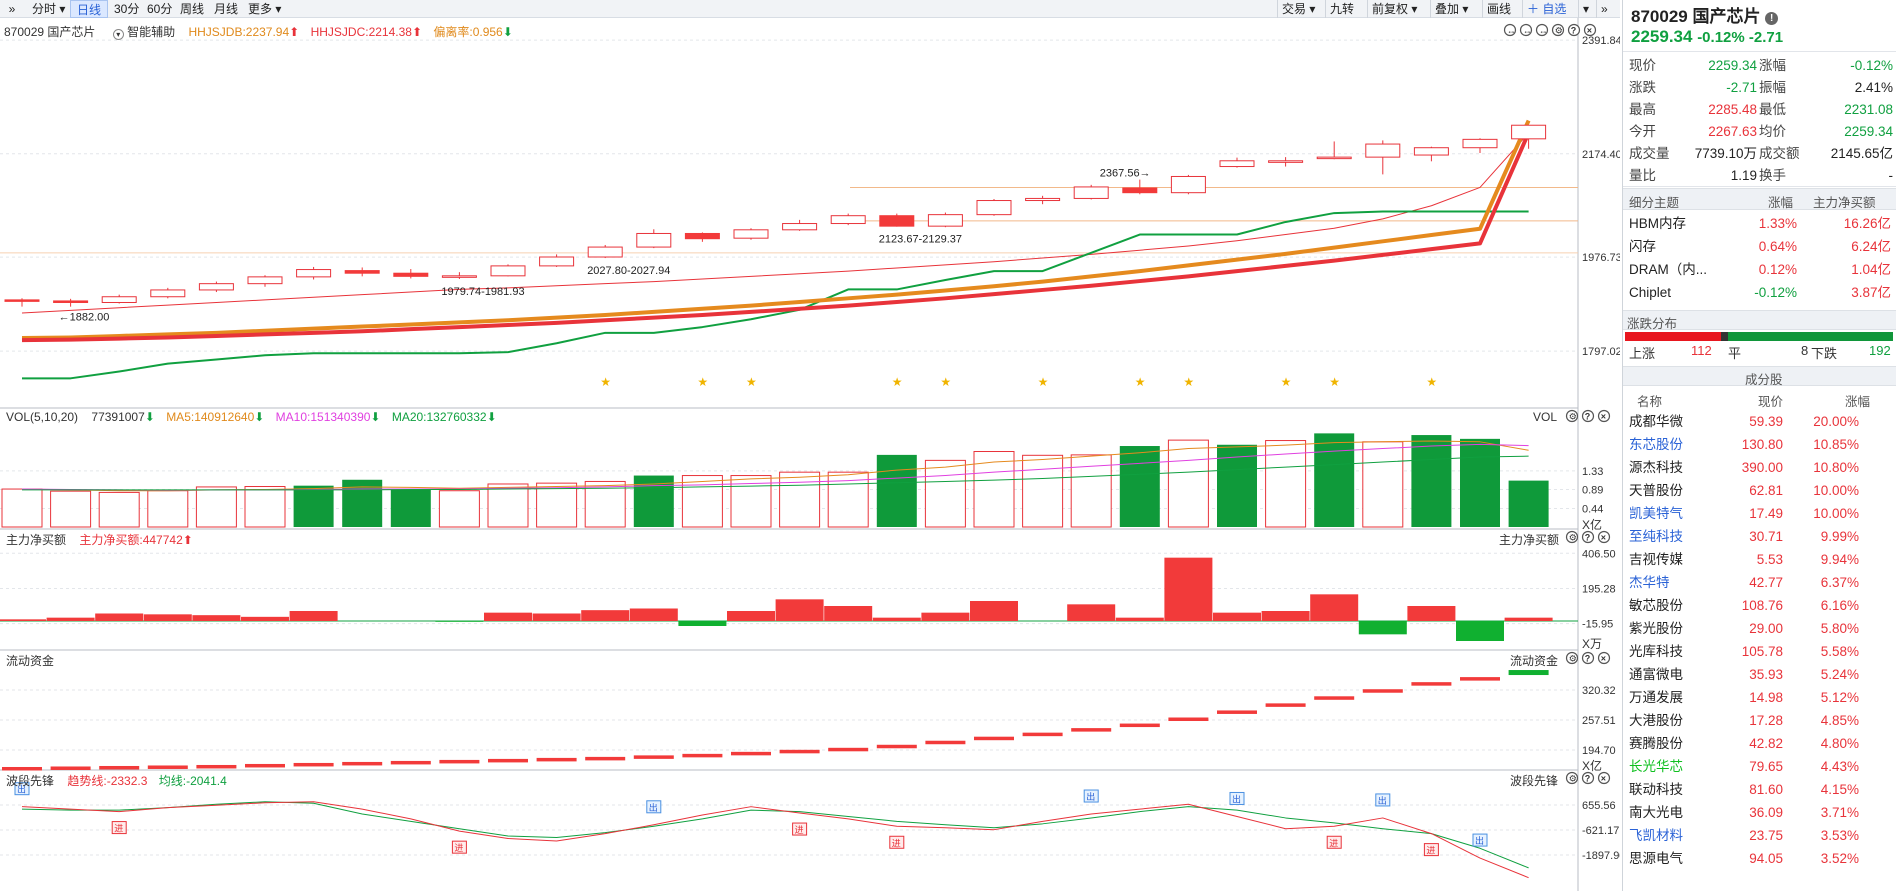 The image size is (1896, 891). I want to click on adjust-button: 前复权 ▾, so click(1394, 9).